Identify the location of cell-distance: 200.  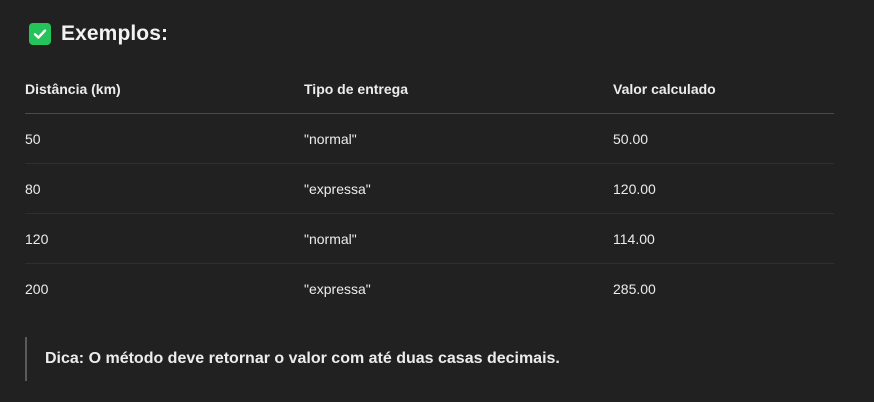
(37, 288).